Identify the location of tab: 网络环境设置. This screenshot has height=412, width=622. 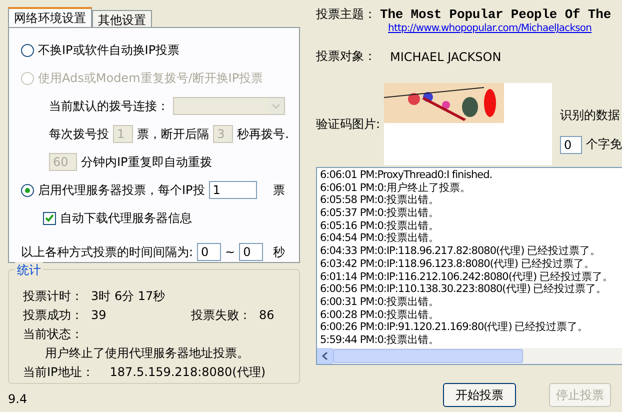
(50, 17).